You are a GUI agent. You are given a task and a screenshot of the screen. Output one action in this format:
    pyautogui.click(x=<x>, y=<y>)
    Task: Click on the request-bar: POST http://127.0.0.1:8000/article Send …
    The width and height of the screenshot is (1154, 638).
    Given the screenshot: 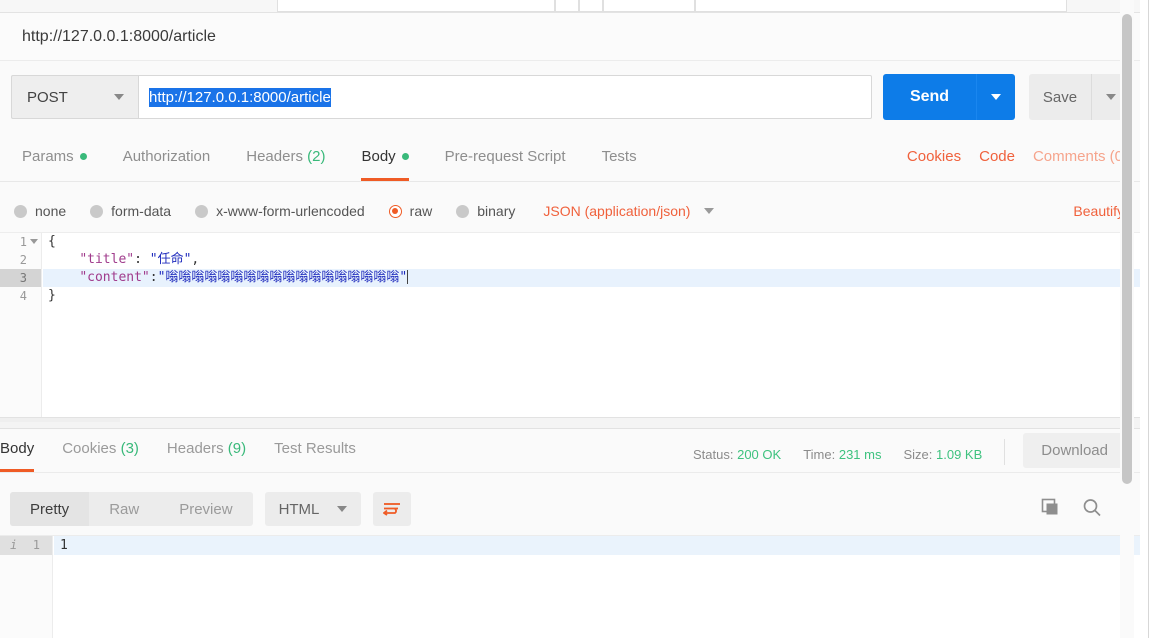 What is the action you would take?
    pyautogui.click(x=570, y=97)
    